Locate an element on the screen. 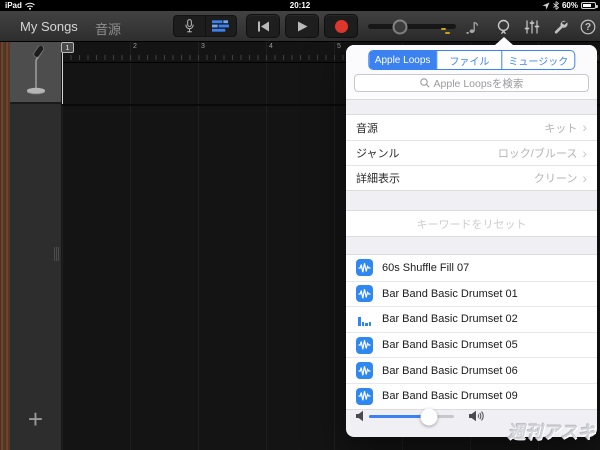 The width and height of the screenshot is (600, 450). speaker-loud-icon is located at coordinates (476, 416).